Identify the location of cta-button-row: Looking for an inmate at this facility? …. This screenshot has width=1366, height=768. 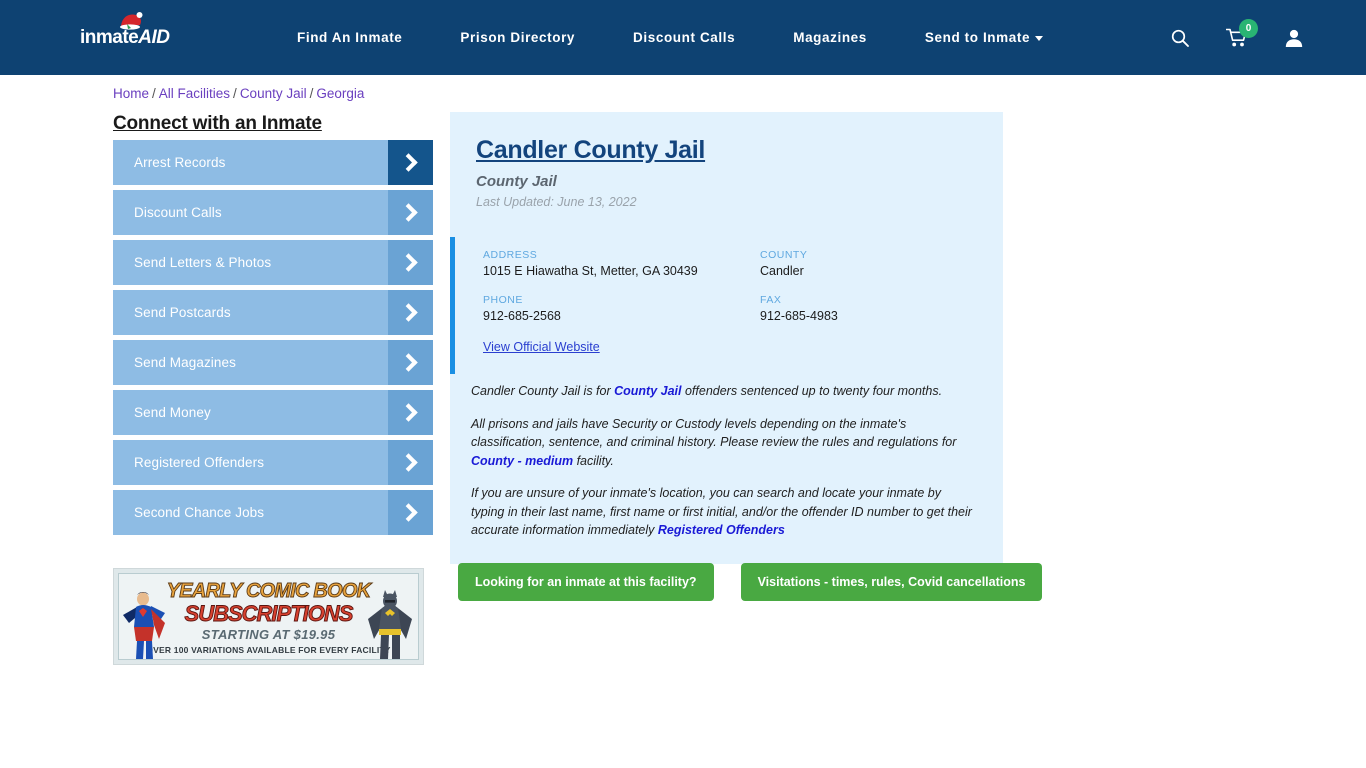
(750, 582).